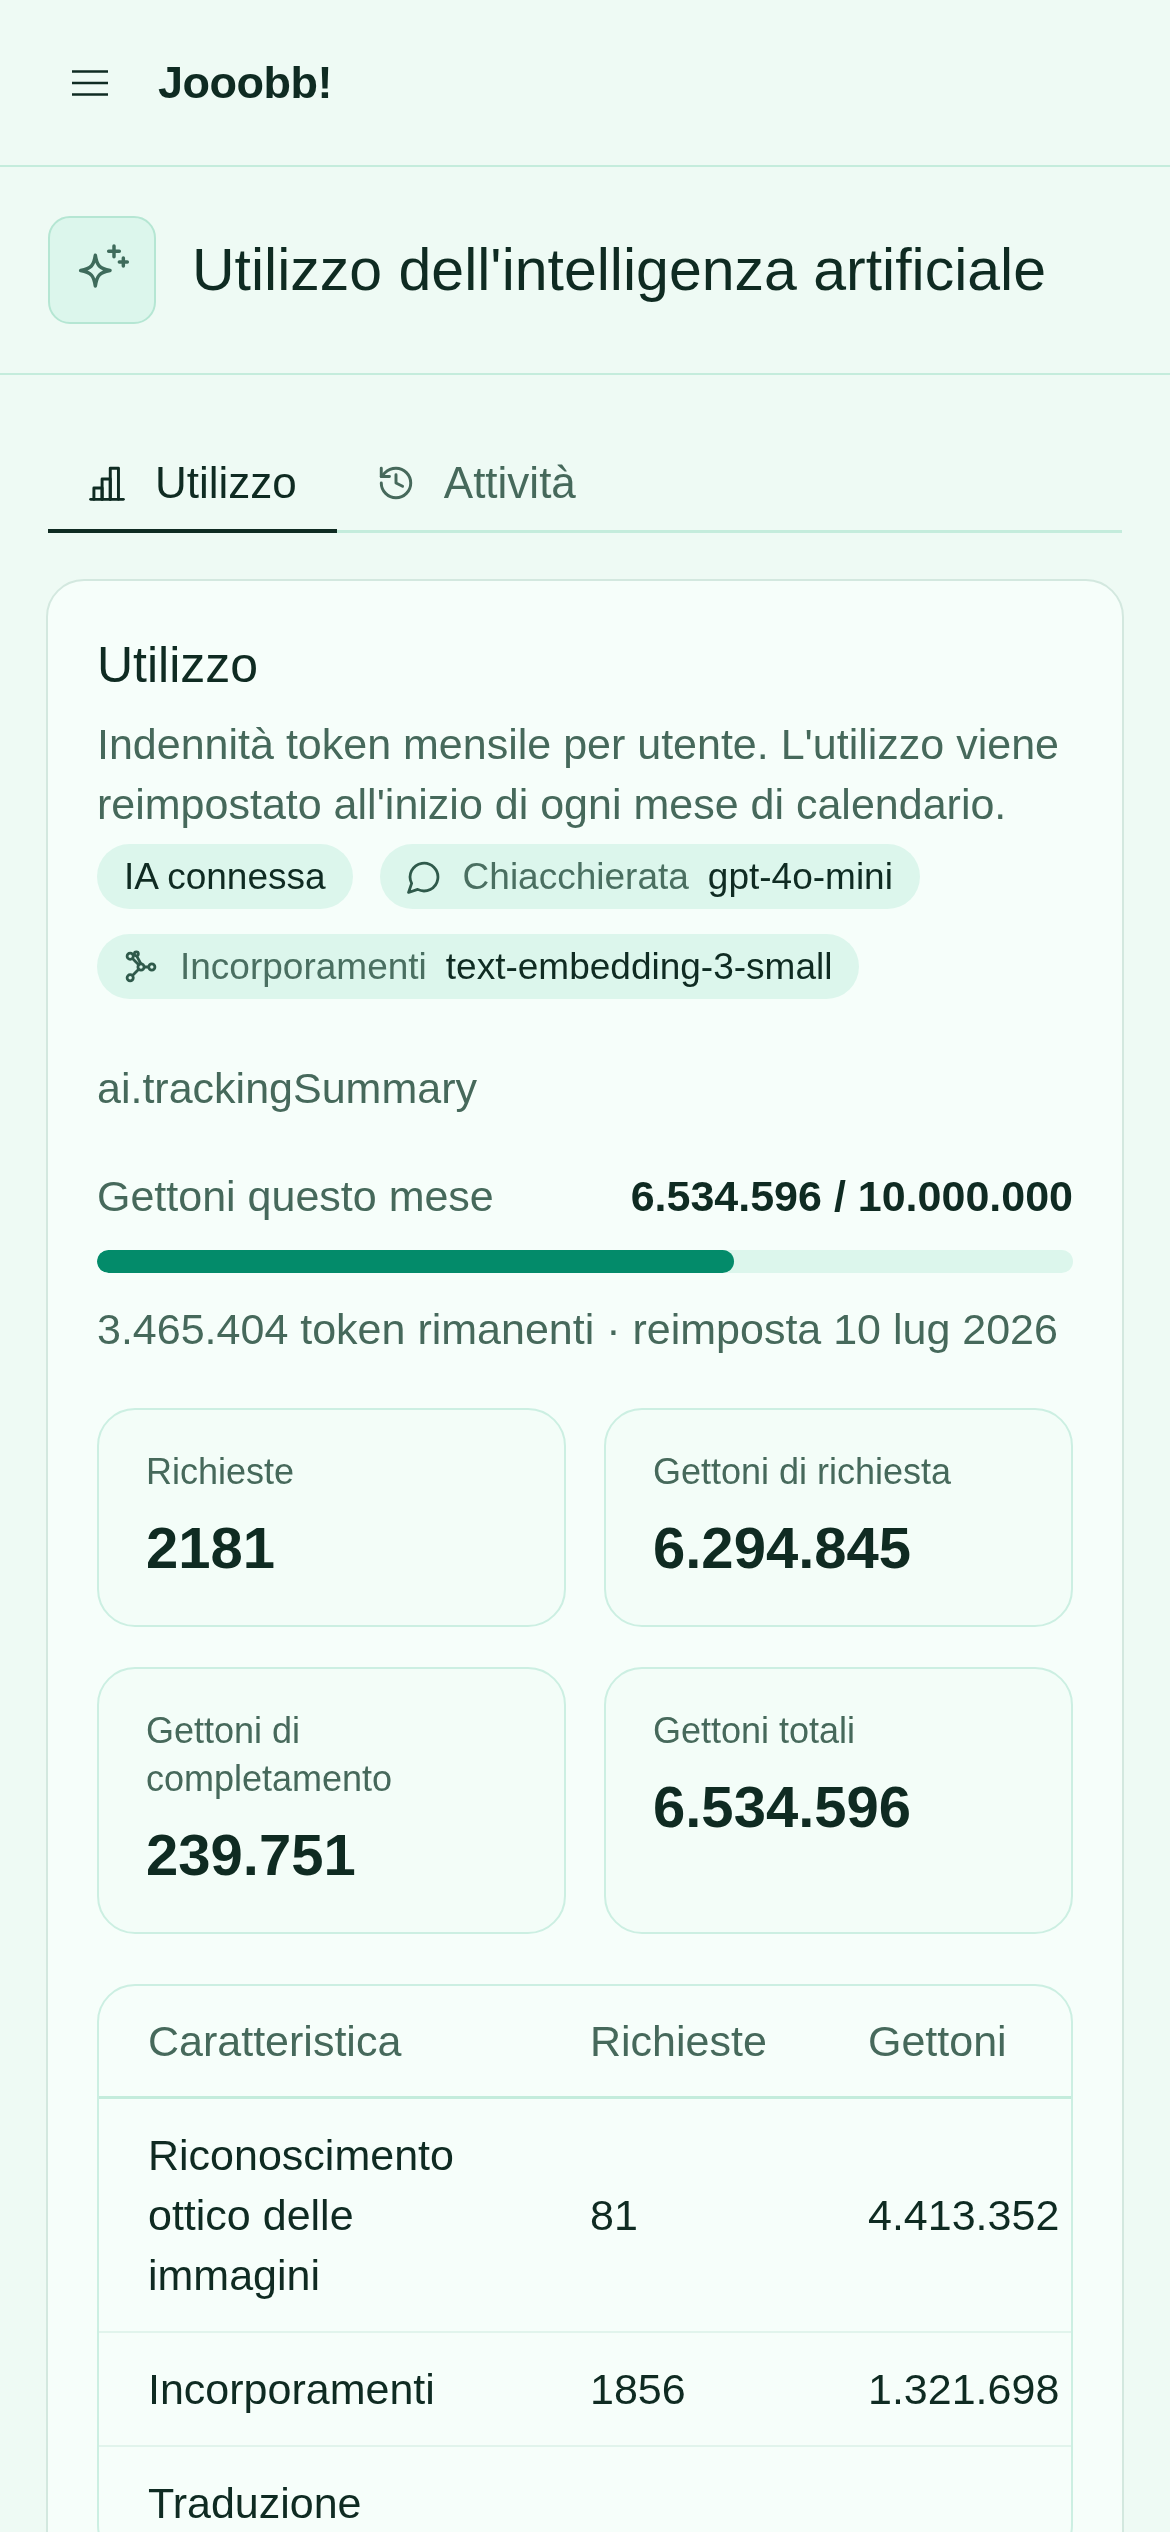  What do you see at coordinates (295, 1196) in the screenshot?
I see `quota-label: Gettoni questo mese` at bounding box center [295, 1196].